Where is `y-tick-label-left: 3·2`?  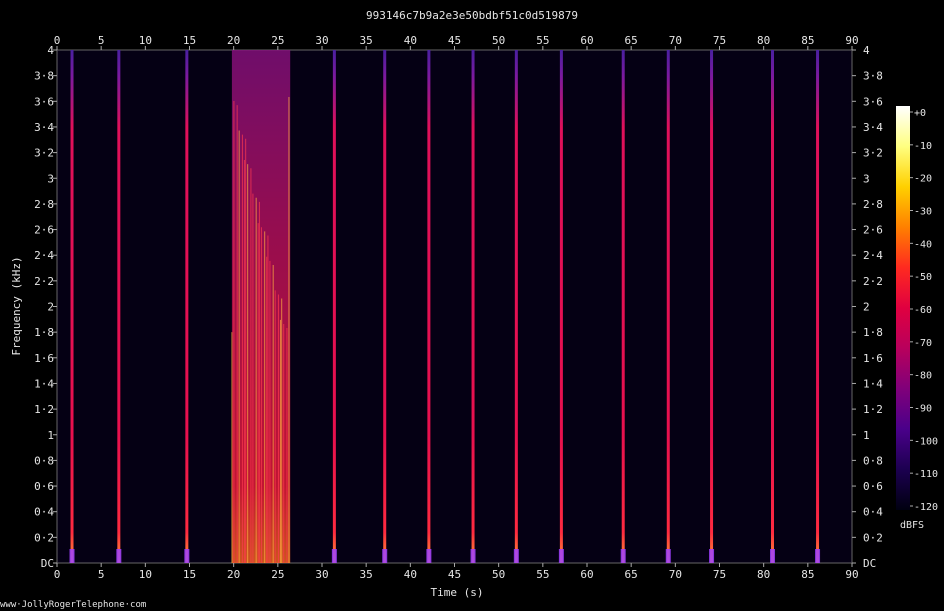
y-tick-label-left: 3·2 is located at coordinates (44, 153).